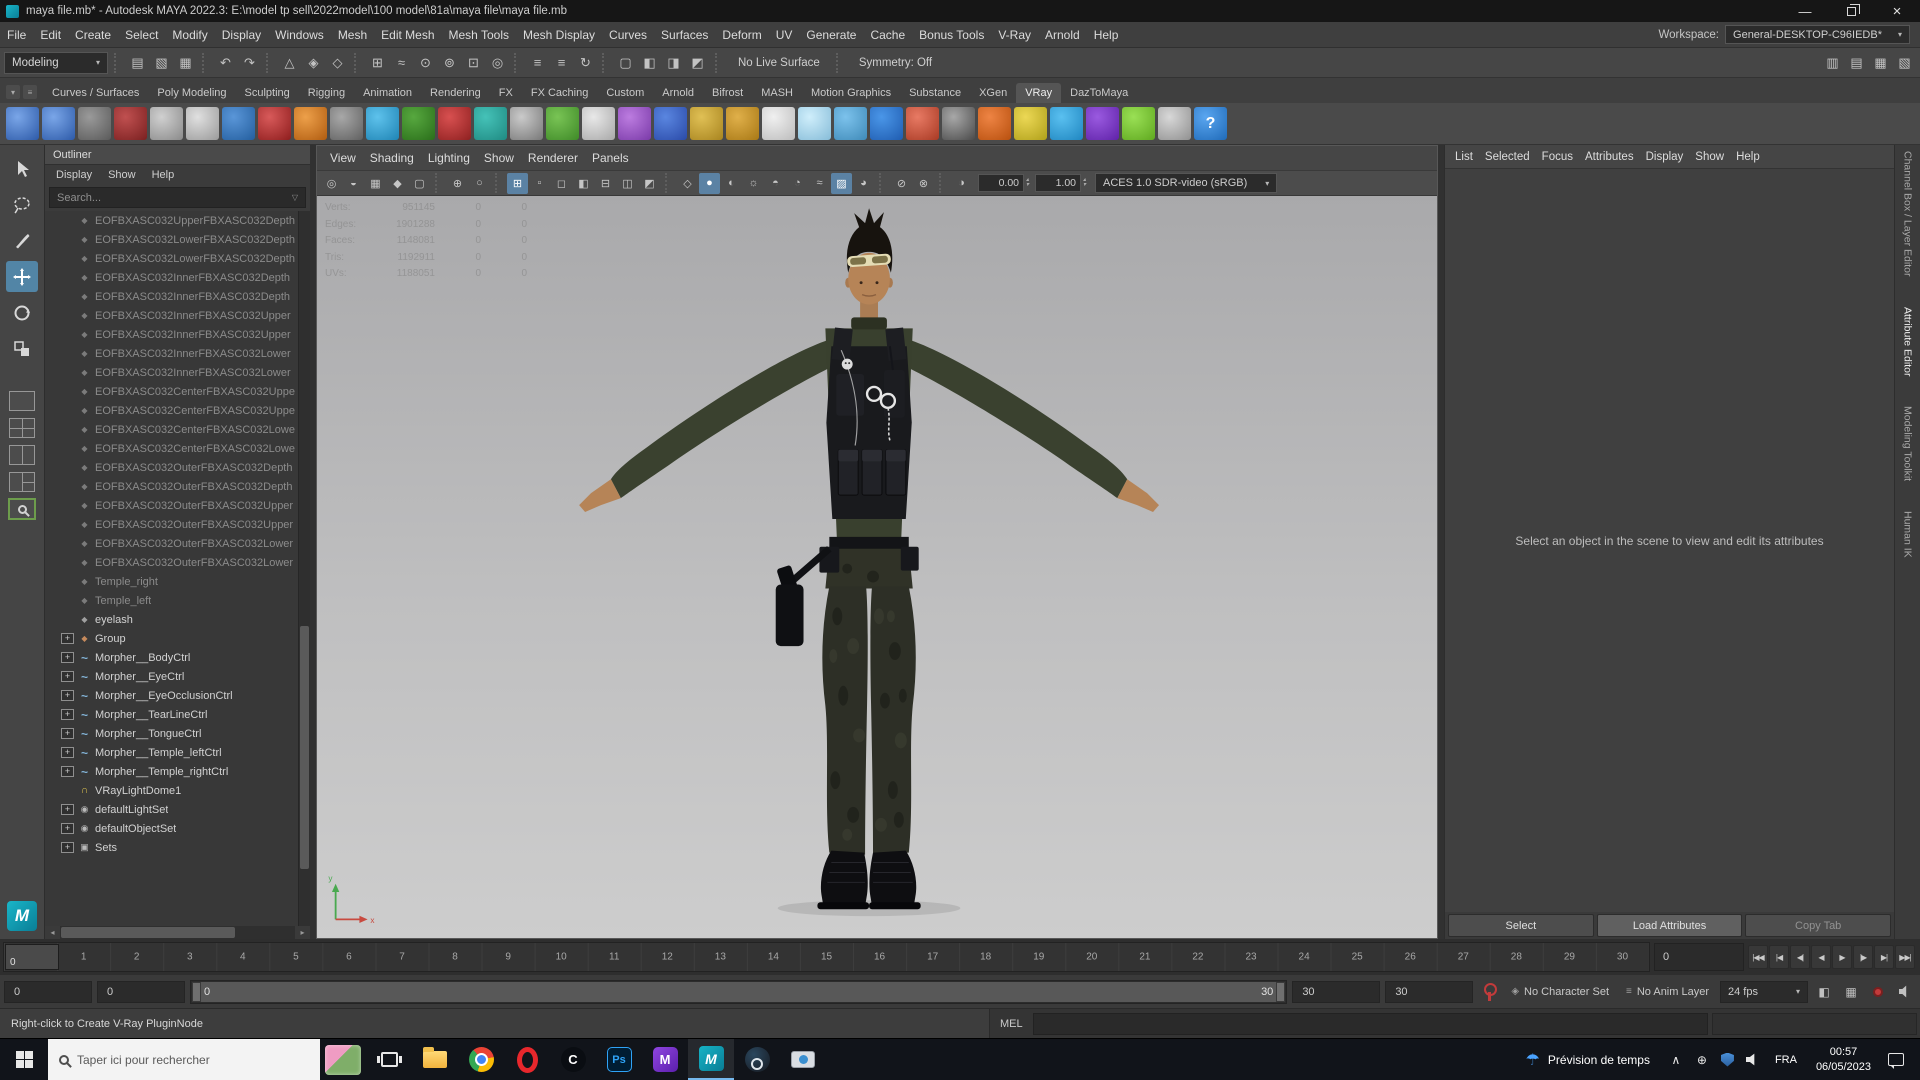  I want to click on timeline-frame-5: 5, so click(296, 957).